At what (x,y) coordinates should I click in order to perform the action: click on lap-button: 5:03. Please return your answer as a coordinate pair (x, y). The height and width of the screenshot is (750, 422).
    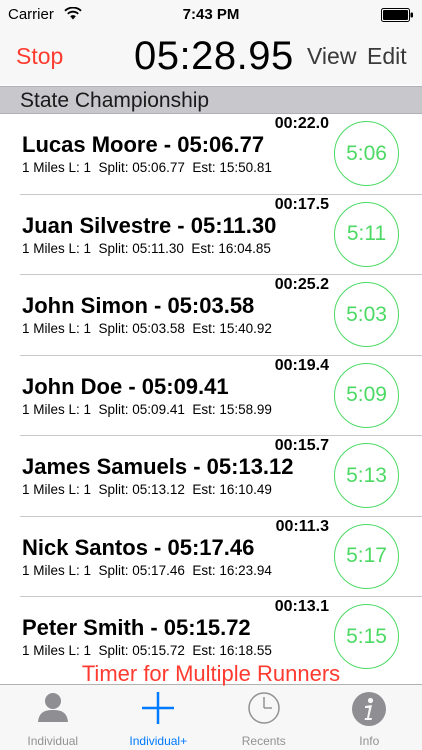
    Looking at the image, I should click on (366, 314).